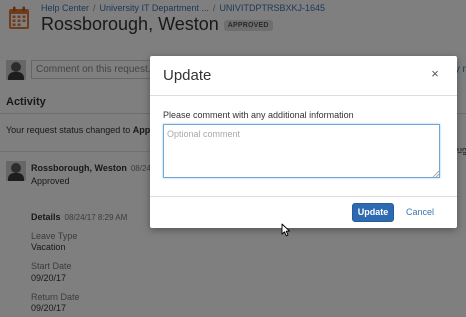  Describe the element at coordinates (303, 212) in the screenshot. I see `dialog-footer: Update Cancel` at that location.